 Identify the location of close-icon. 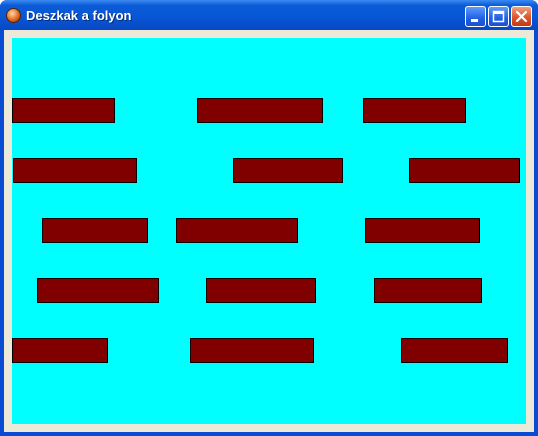
(521, 16).